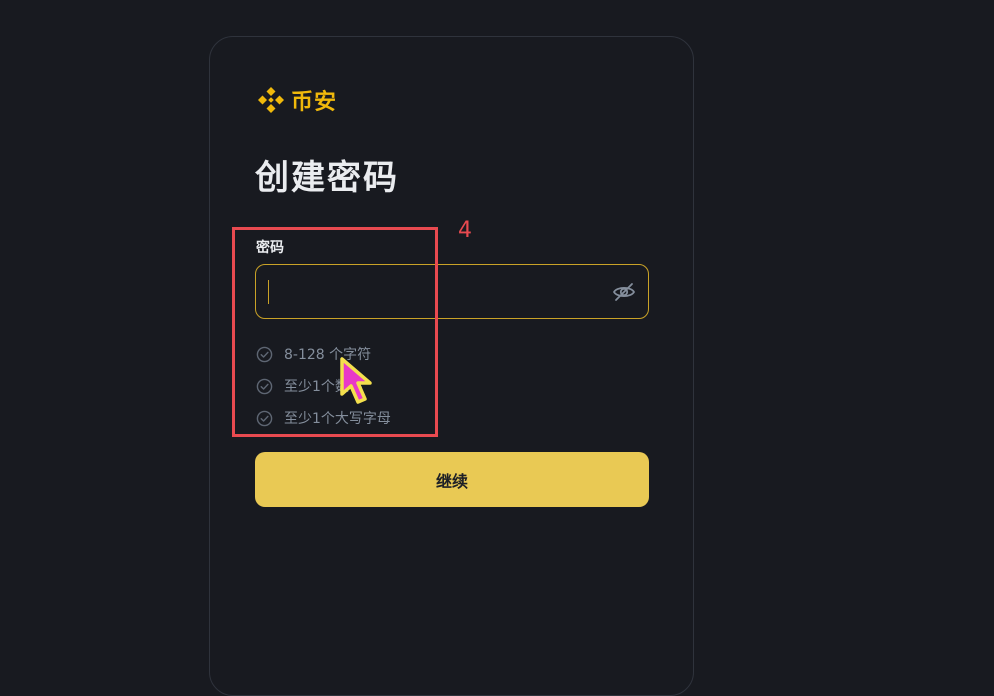 This screenshot has width=994, height=696. What do you see at coordinates (327, 178) in the screenshot?
I see `page-title: 创建密码` at bounding box center [327, 178].